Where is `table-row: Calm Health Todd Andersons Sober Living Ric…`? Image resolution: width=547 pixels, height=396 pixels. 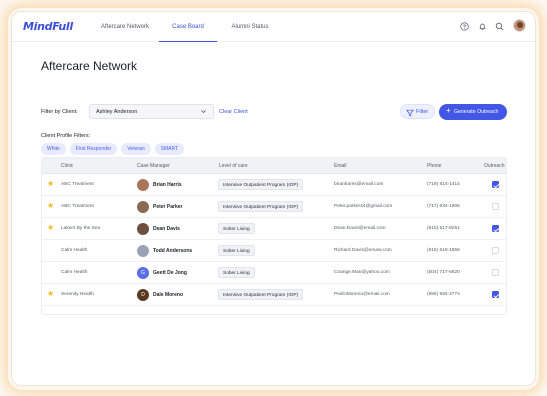
table-row: Calm Health Todd Andersons Sober Living Ric… is located at coordinates (274, 251).